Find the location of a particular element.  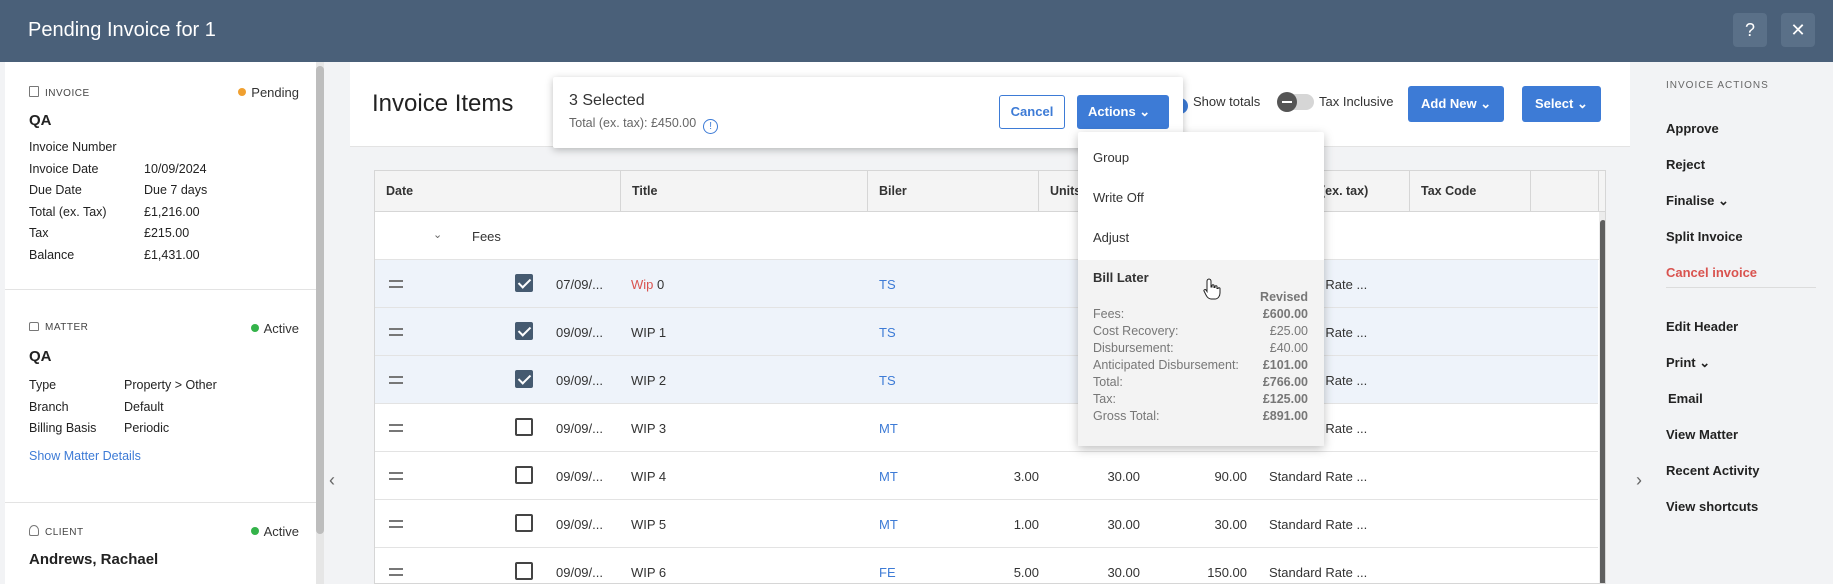

field-label: Tax is located at coordinates (39, 233).